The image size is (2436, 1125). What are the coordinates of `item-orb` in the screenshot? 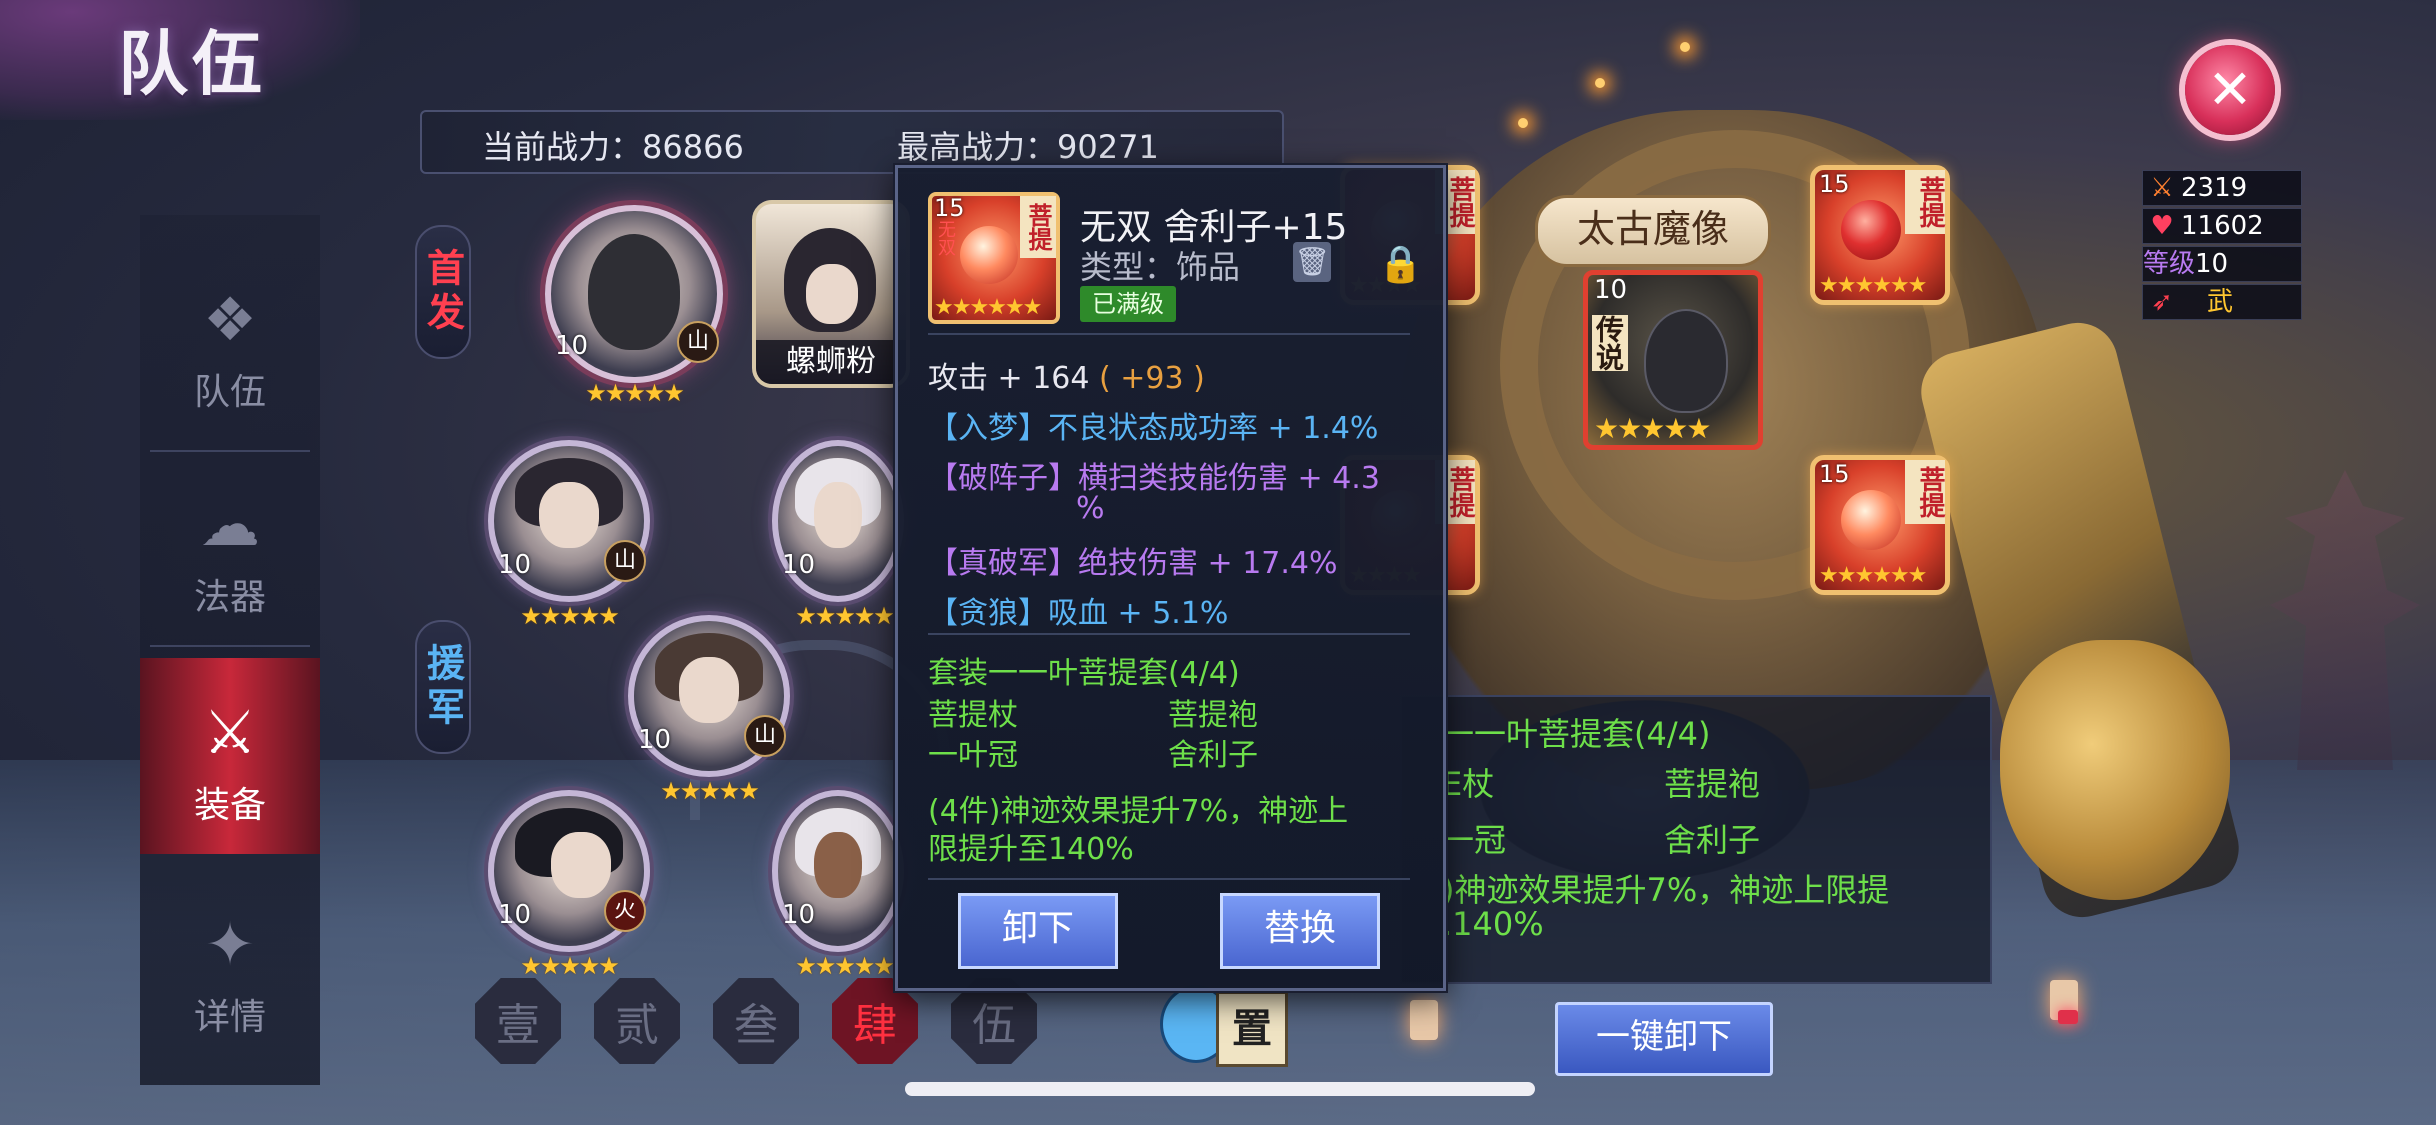 It's located at (989, 255).